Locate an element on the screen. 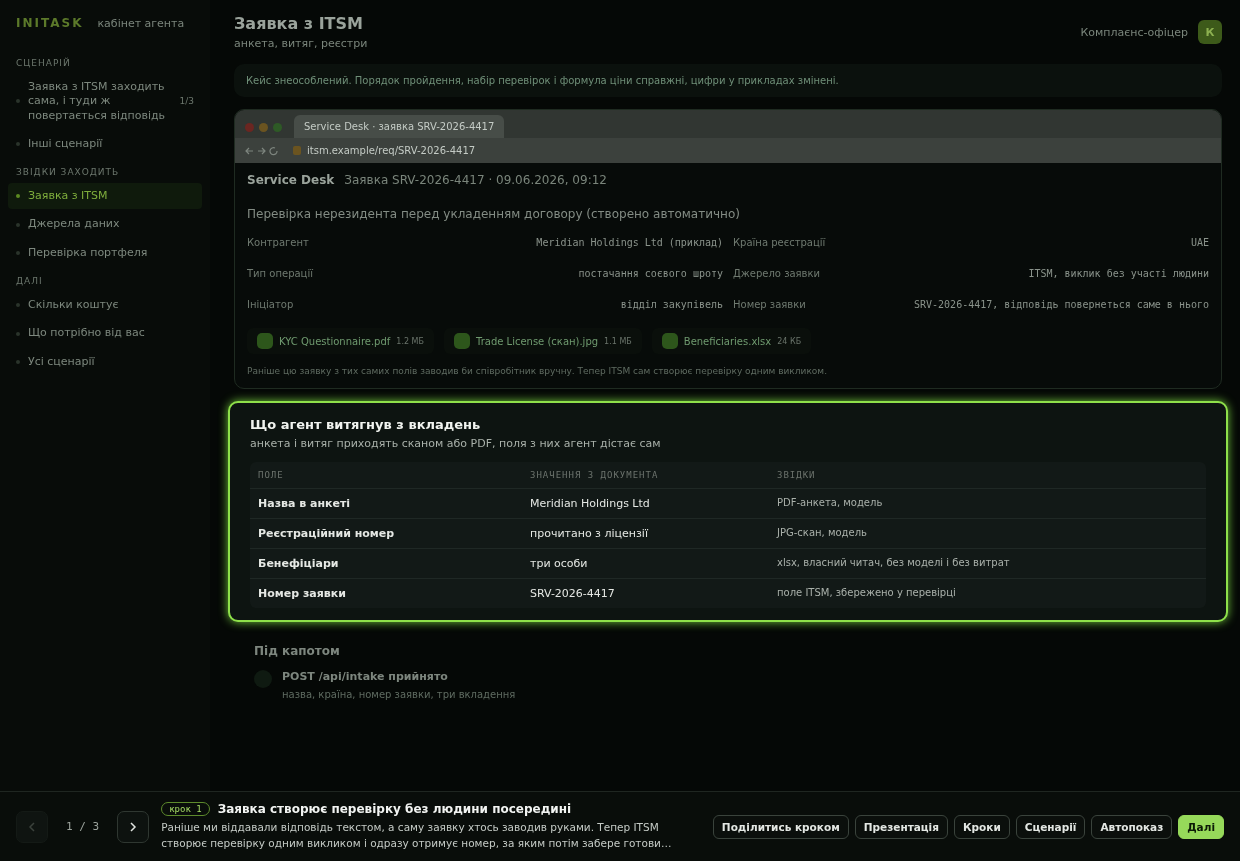  column-header: ЗНАЧЕННЯ З ДОКУМЕНТА is located at coordinates (595, 475).